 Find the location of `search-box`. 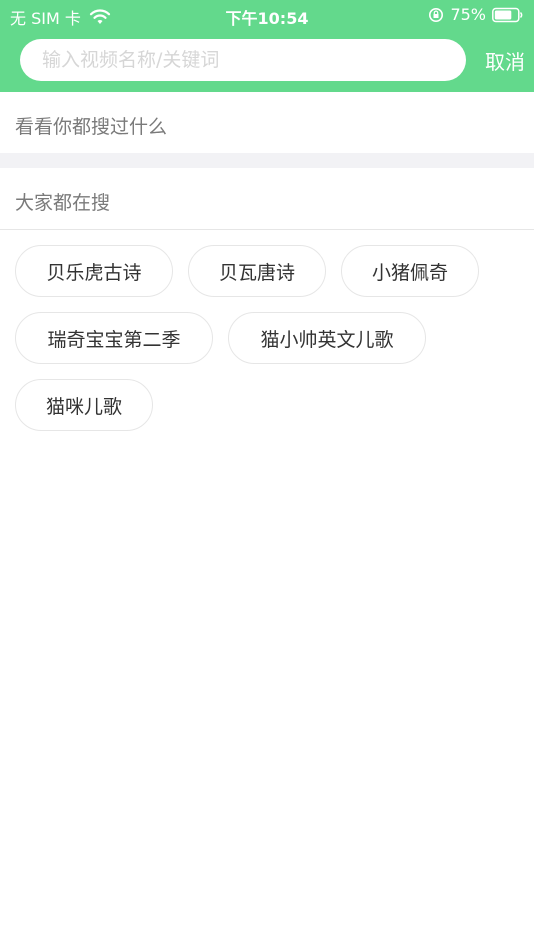

search-box is located at coordinates (243, 60).